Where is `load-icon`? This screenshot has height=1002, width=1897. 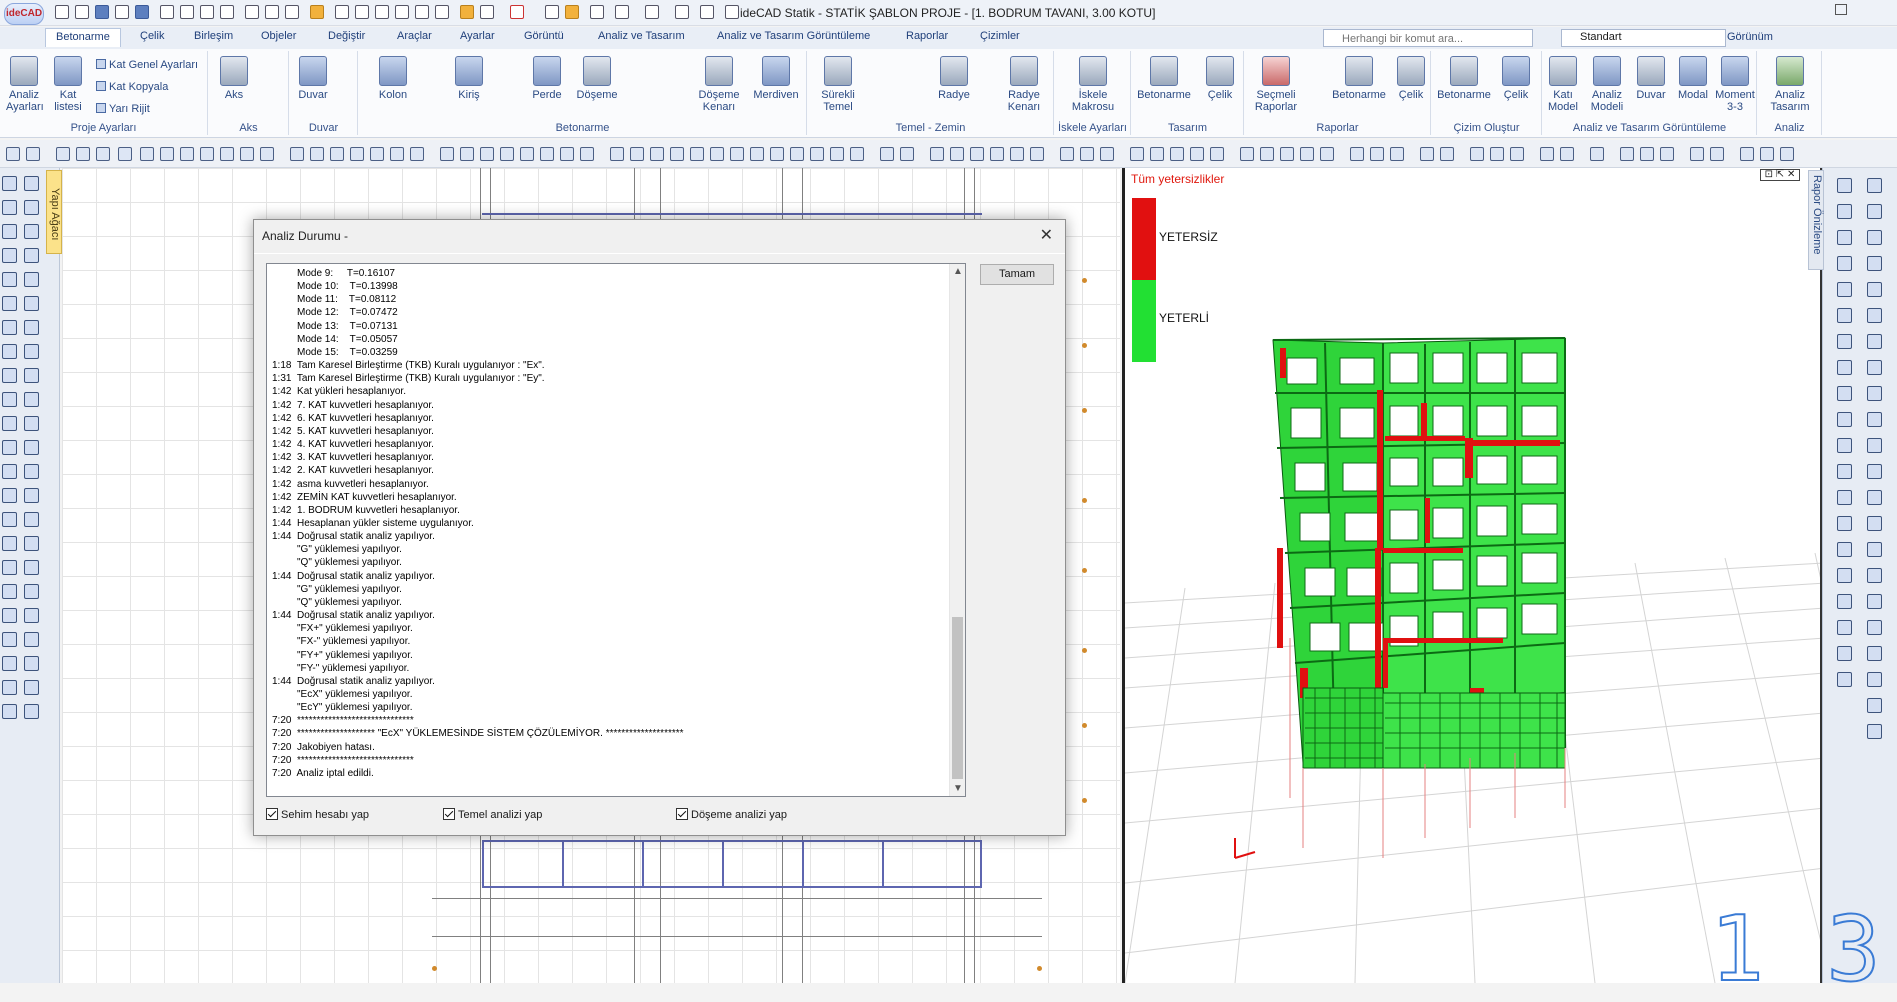
load-icon is located at coordinates (1844, 341).